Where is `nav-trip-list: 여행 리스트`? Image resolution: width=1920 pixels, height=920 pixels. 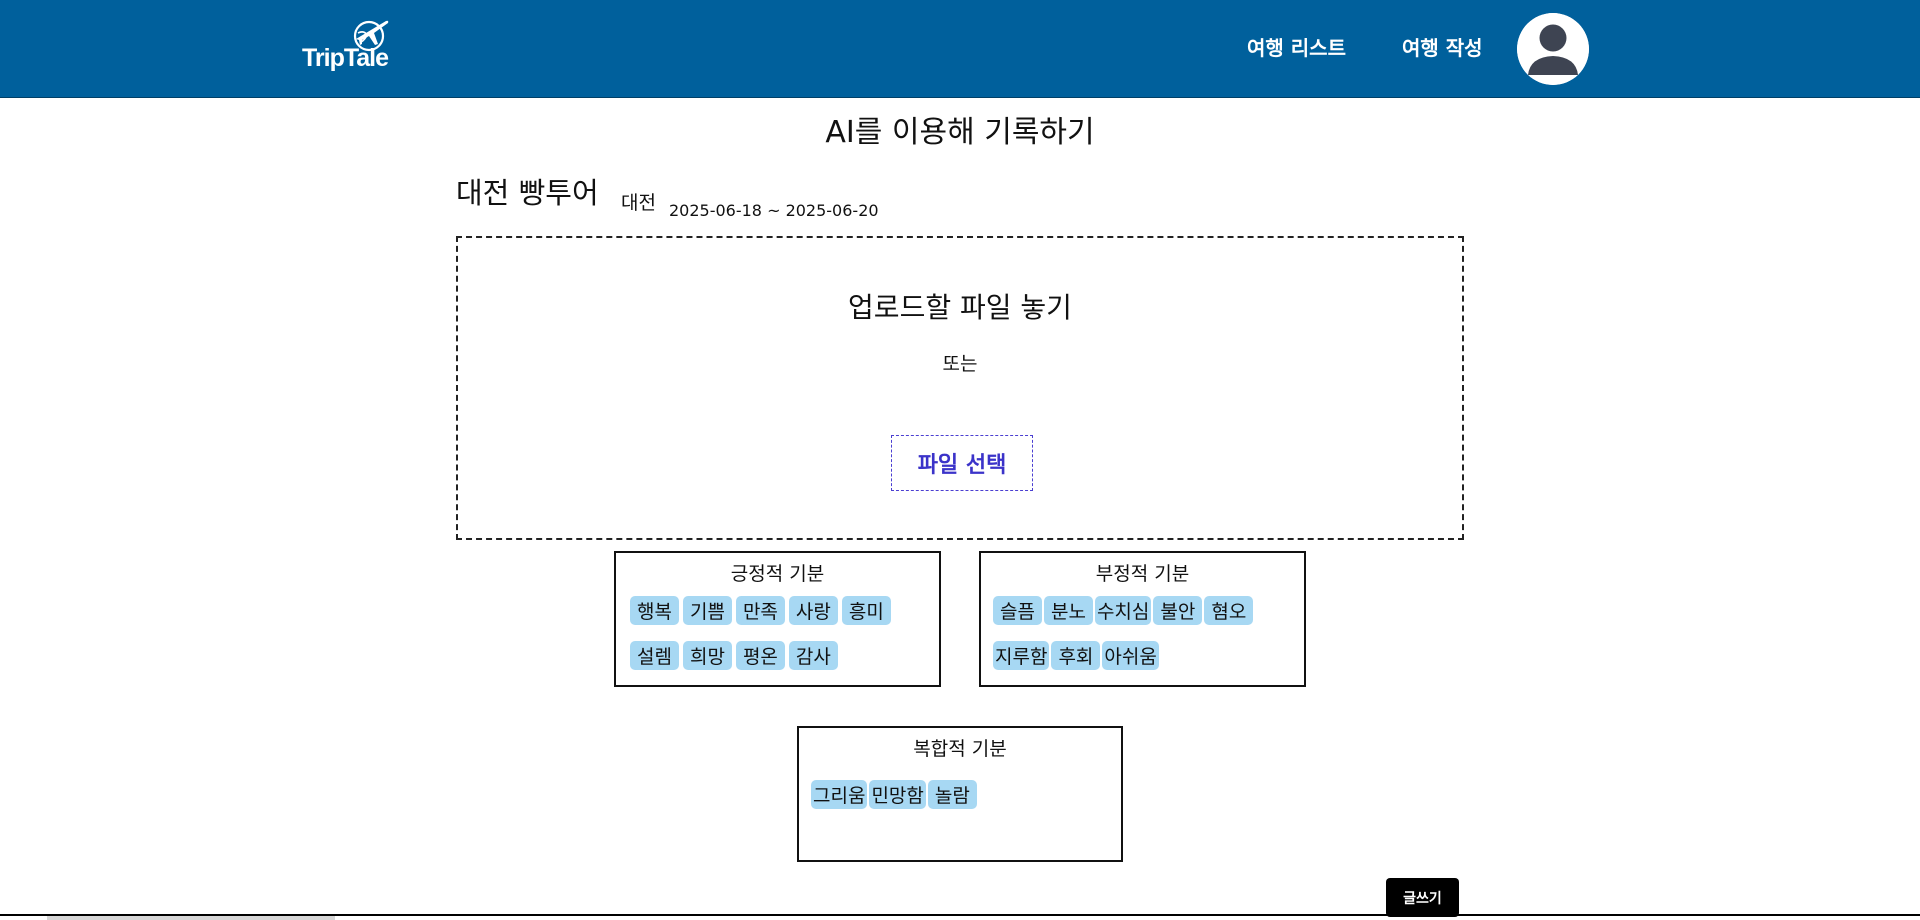 nav-trip-list: 여행 리스트 is located at coordinates (1296, 46).